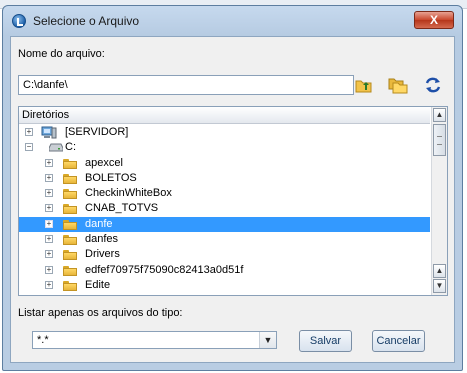 The height and width of the screenshot is (373, 467). I want to click on tree-row-label: CheckinWhiteBox, so click(128, 193).